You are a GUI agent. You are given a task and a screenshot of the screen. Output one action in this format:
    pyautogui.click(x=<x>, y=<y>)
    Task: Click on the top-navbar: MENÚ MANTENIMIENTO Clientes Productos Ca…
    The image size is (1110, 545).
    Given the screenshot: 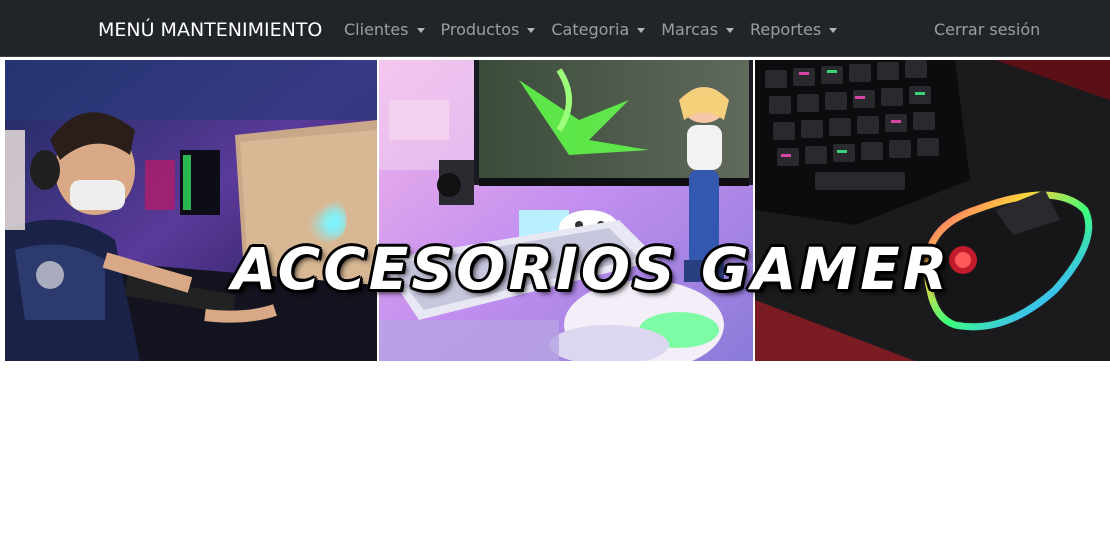 What is the action you would take?
    pyautogui.click(x=555, y=28)
    